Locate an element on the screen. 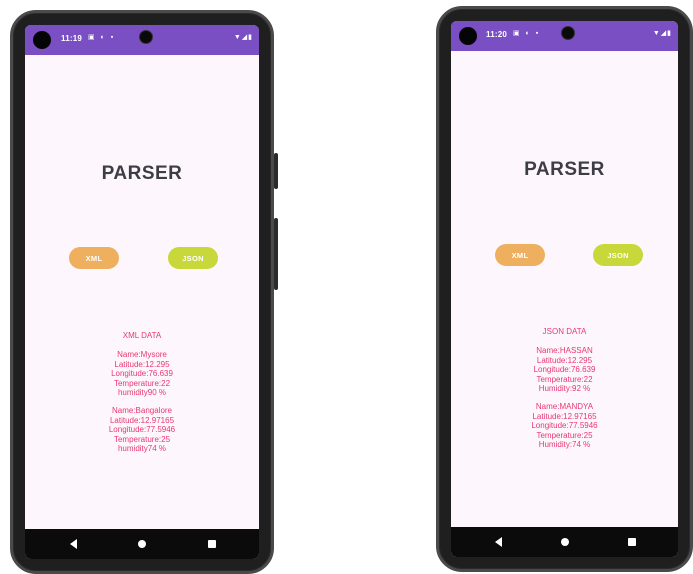 The height and width of the screenshot is (574, 693). record-humidity: Humidity:92 % is located at coordinates (564, 389).